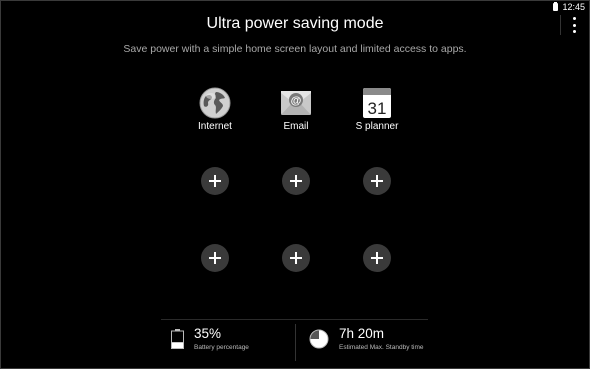  I want to click on app-internet: Internet, so click(215, 109).